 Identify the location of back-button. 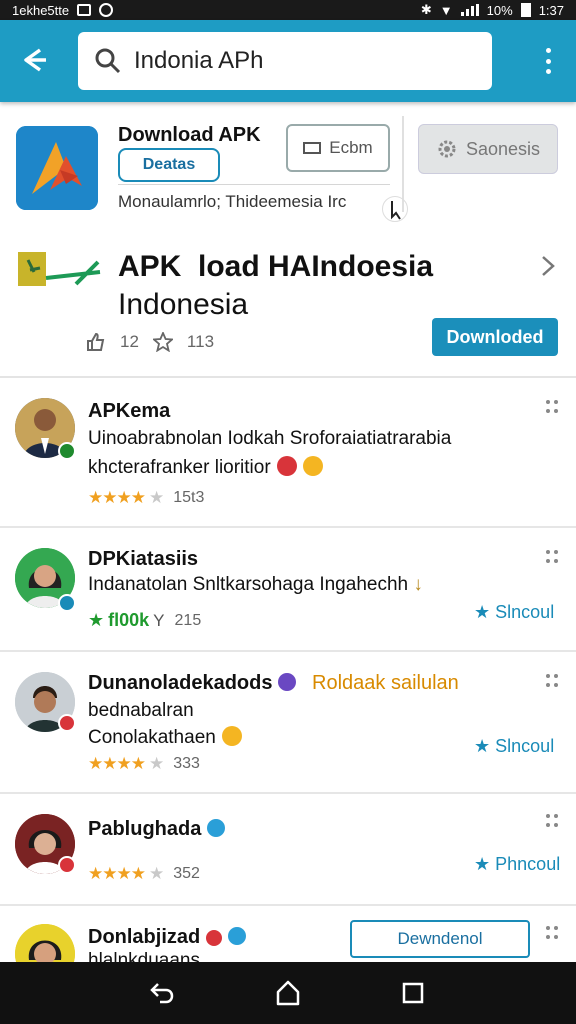
(34, 60).